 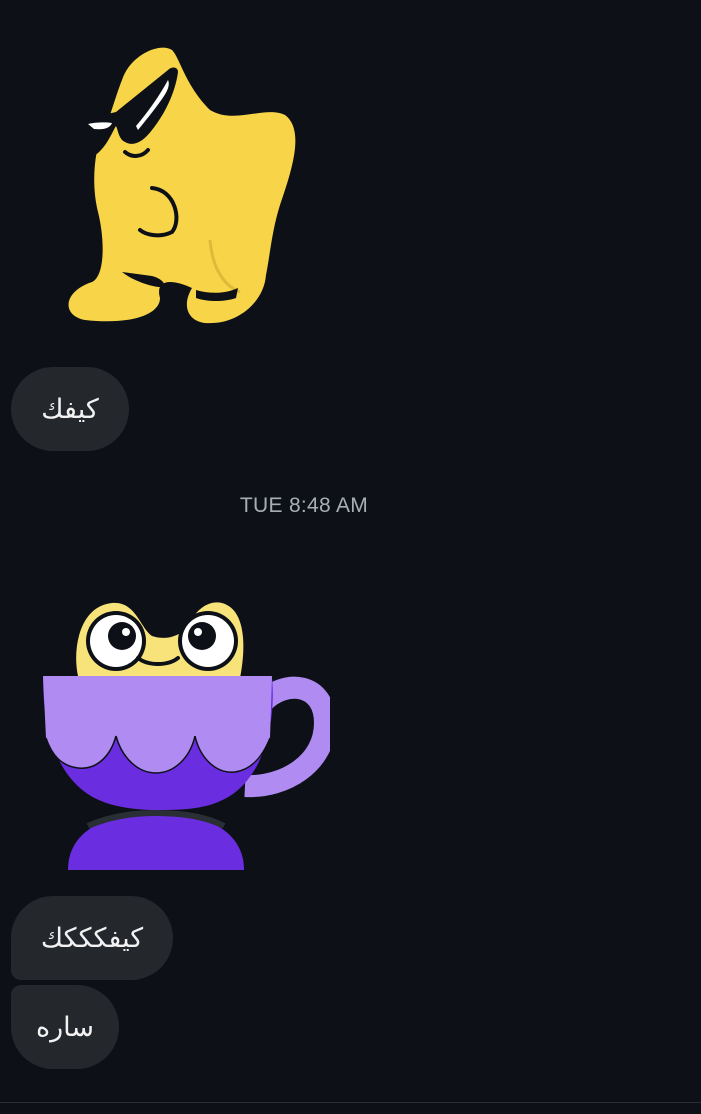 I want to click on star-sunglasses-sticker-icon, so click(x=182, y=185).